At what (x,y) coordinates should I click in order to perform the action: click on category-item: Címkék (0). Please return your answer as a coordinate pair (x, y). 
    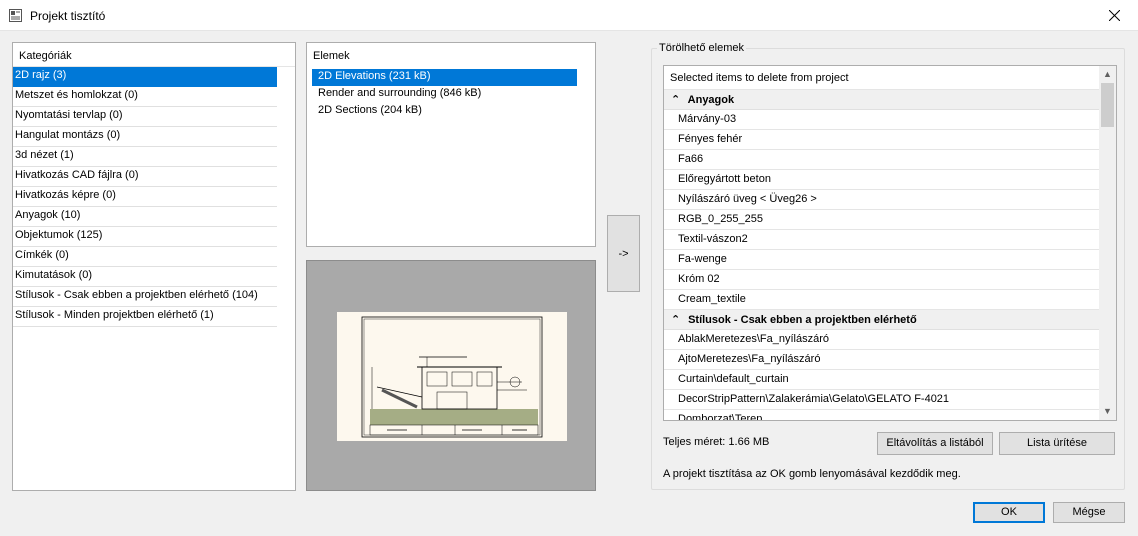
    Looking at the image, I should click on (145, 257).